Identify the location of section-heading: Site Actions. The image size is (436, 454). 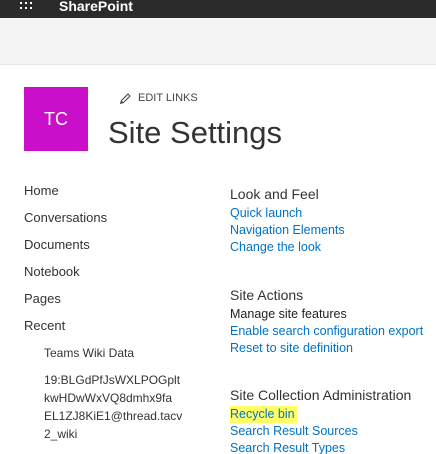
(267, 295).